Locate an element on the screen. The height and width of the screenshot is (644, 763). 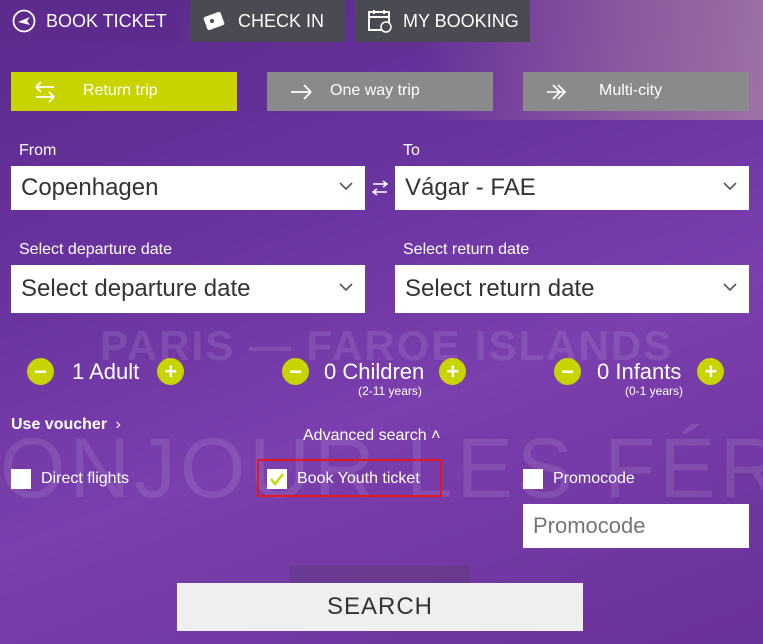
return-trip-label: Return trip is located at coordinates (120, 90).